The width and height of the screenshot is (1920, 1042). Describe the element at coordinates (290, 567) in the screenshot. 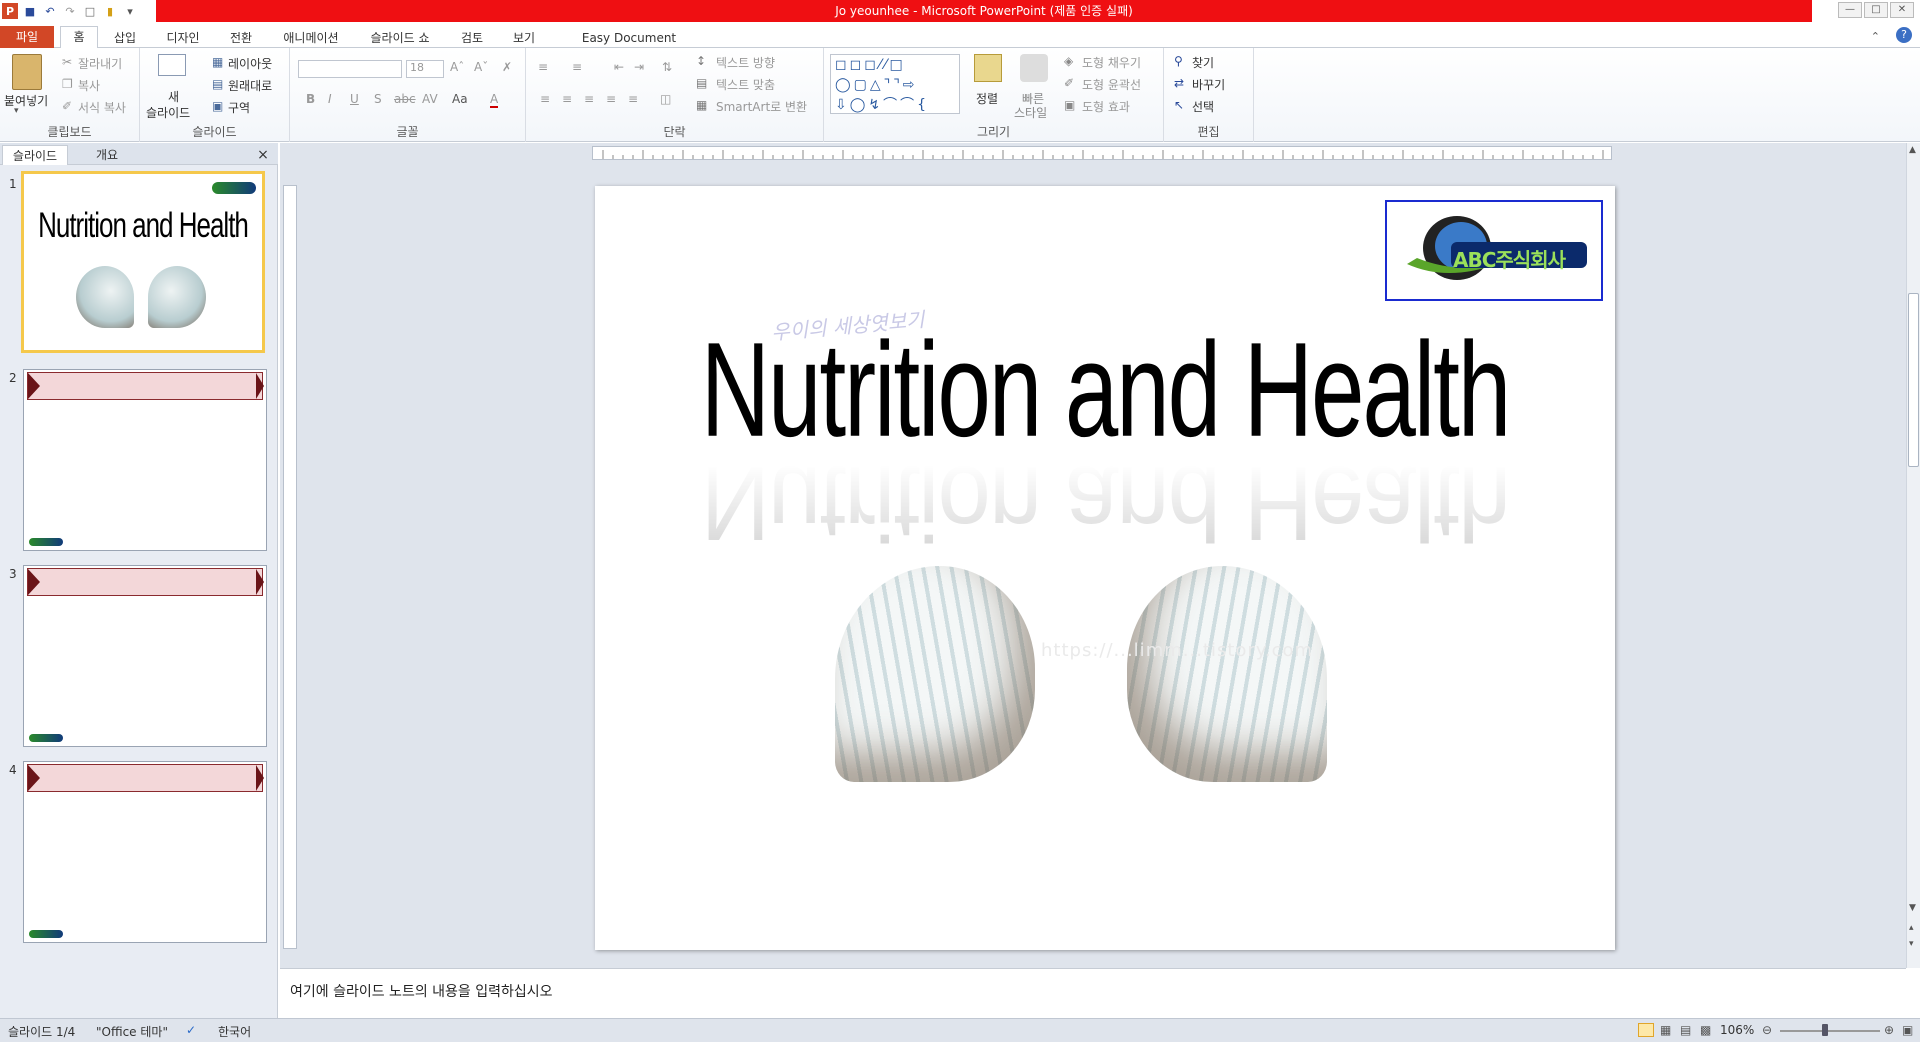

I see `vertical-ruler` at that location.